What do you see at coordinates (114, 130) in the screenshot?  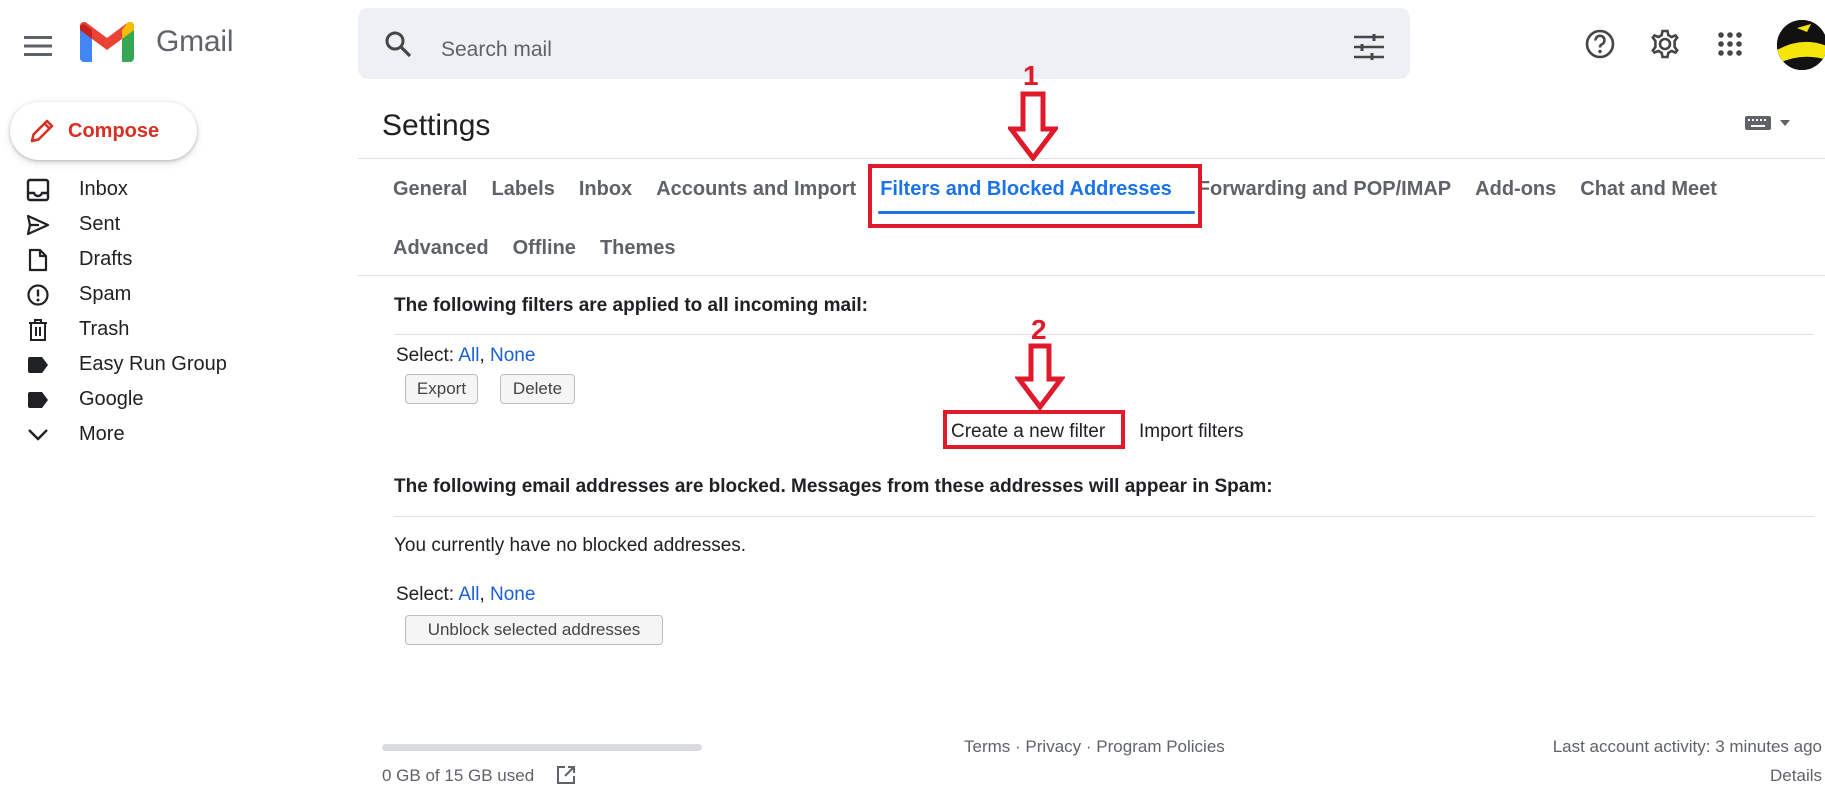 I see `compose-label: Compose` at bounding box center [114, 130].